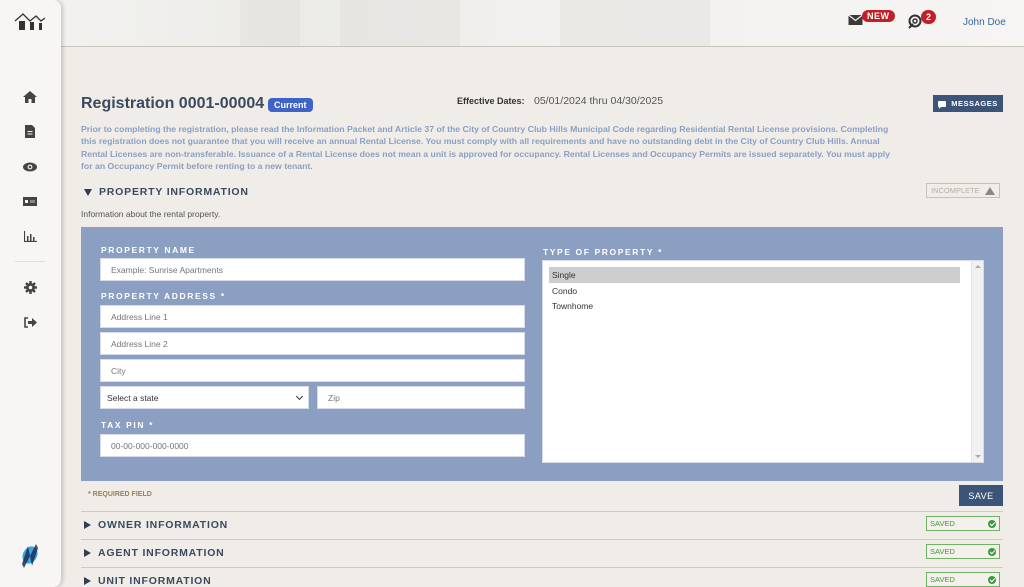 The width and height of the screenshot is (1024, 587). I want to click on warning-icon, so click(990, 190).